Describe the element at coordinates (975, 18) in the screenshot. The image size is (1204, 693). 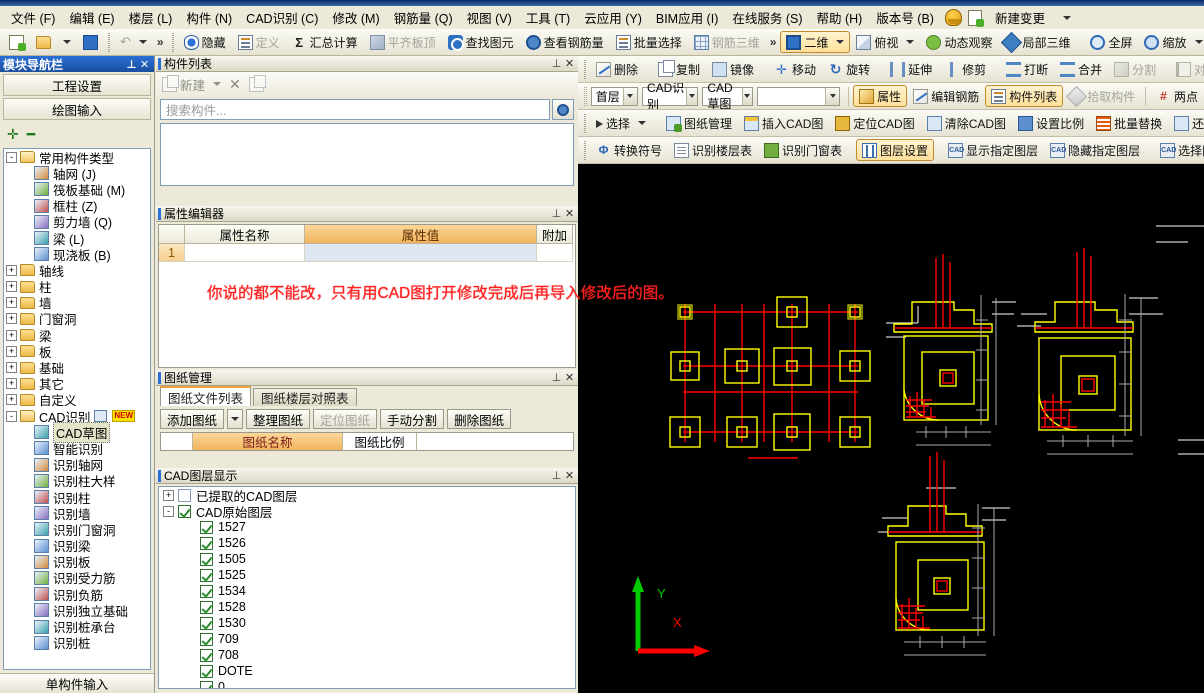
I see `new-document-icon` at that location.